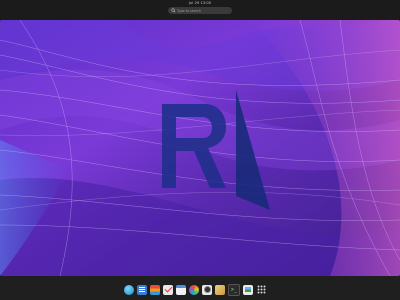  Describe the element at coordinates (200, 288) in the screenshot. I see `dock: >_` at that location.